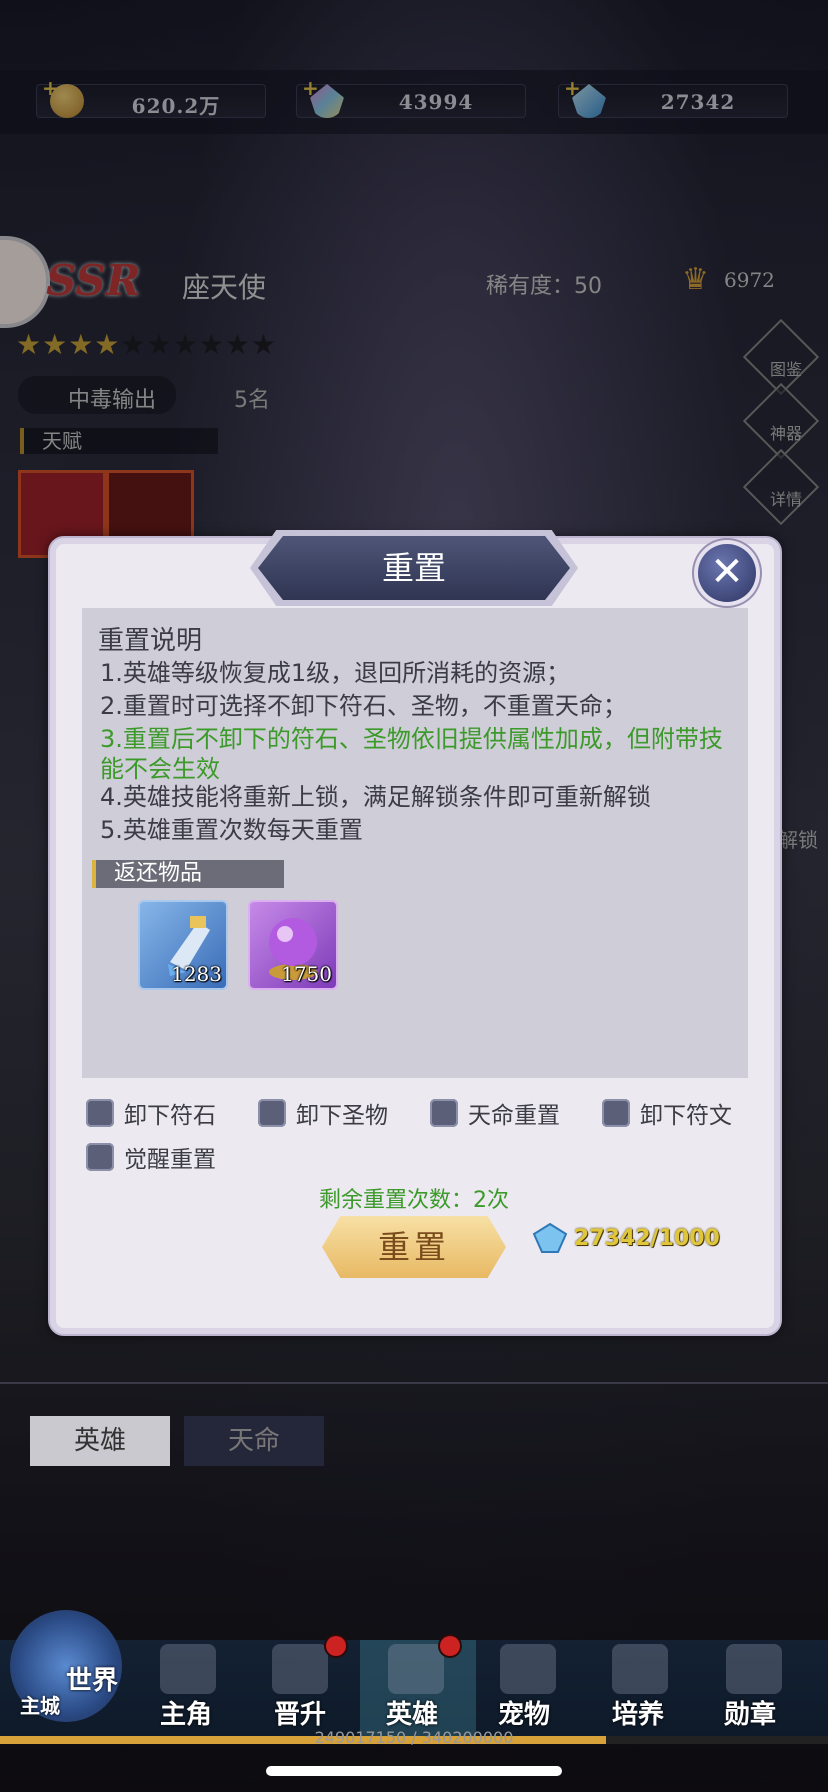 The height and width of the screenshot is (1792, 828). I want to click on option-unequip-runestone: 卸下符石, so click(151, 1113).